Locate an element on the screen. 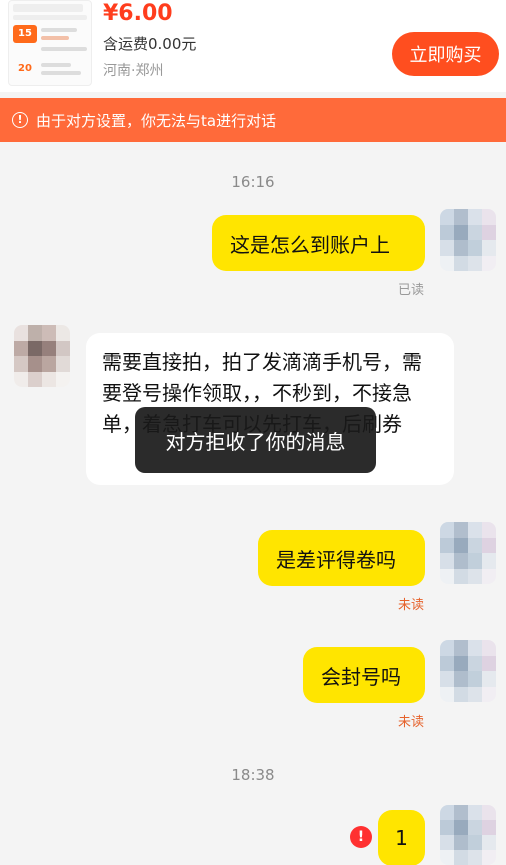 This screenshot has width=506, height=865. timestamp: 16:16 is located at coordinates (253, 182).